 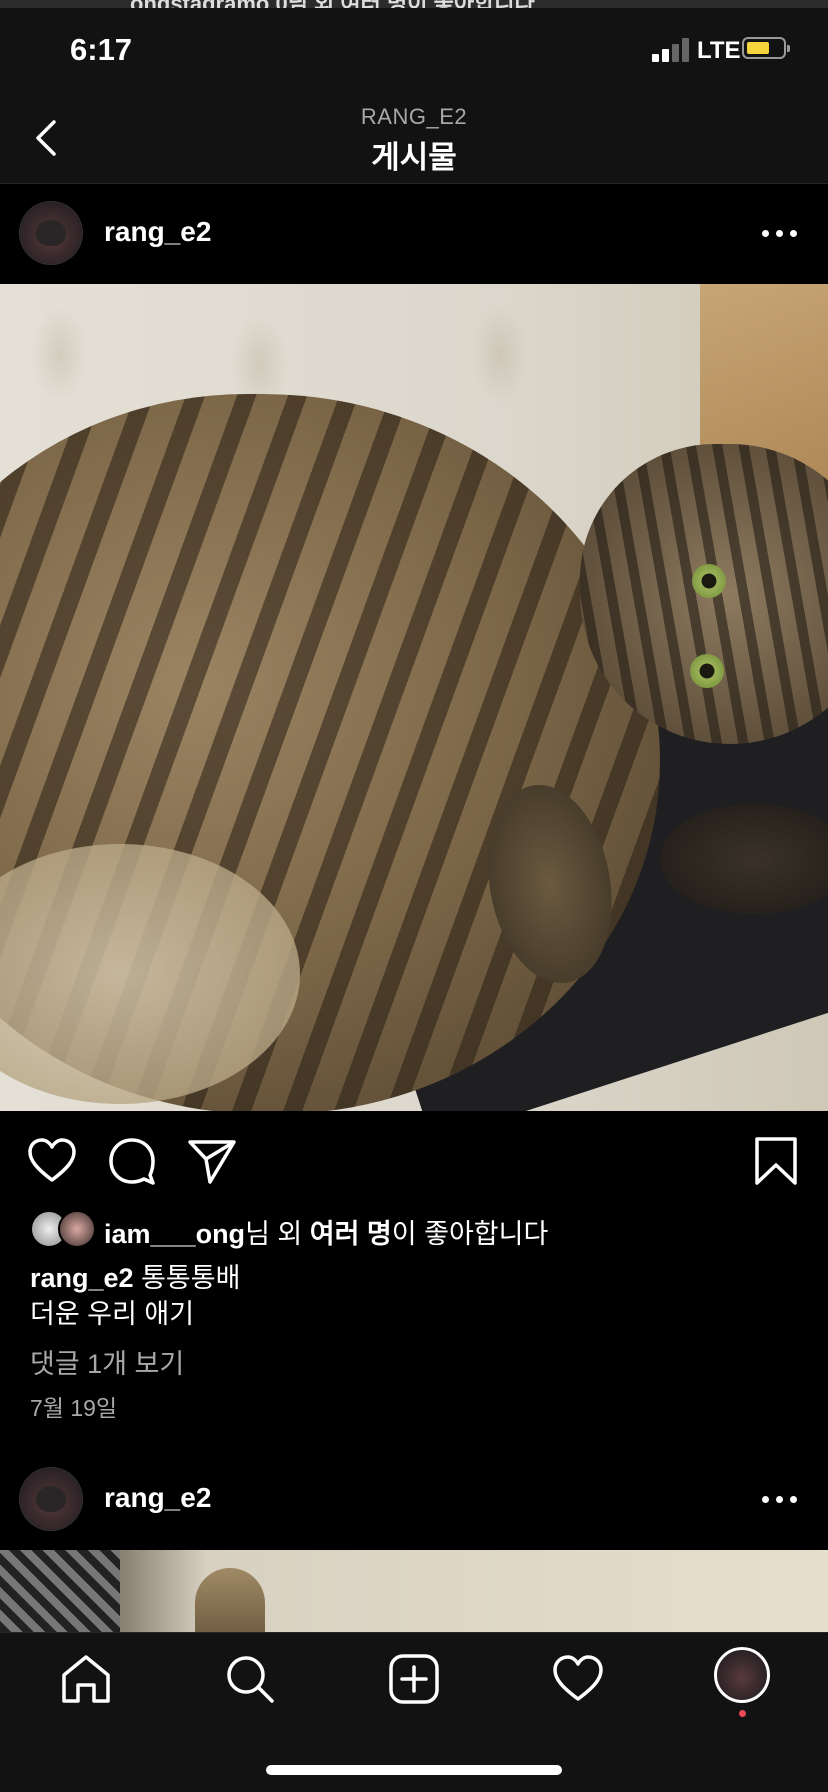 I want to click on home-icon, so click(x=86, y=1679).